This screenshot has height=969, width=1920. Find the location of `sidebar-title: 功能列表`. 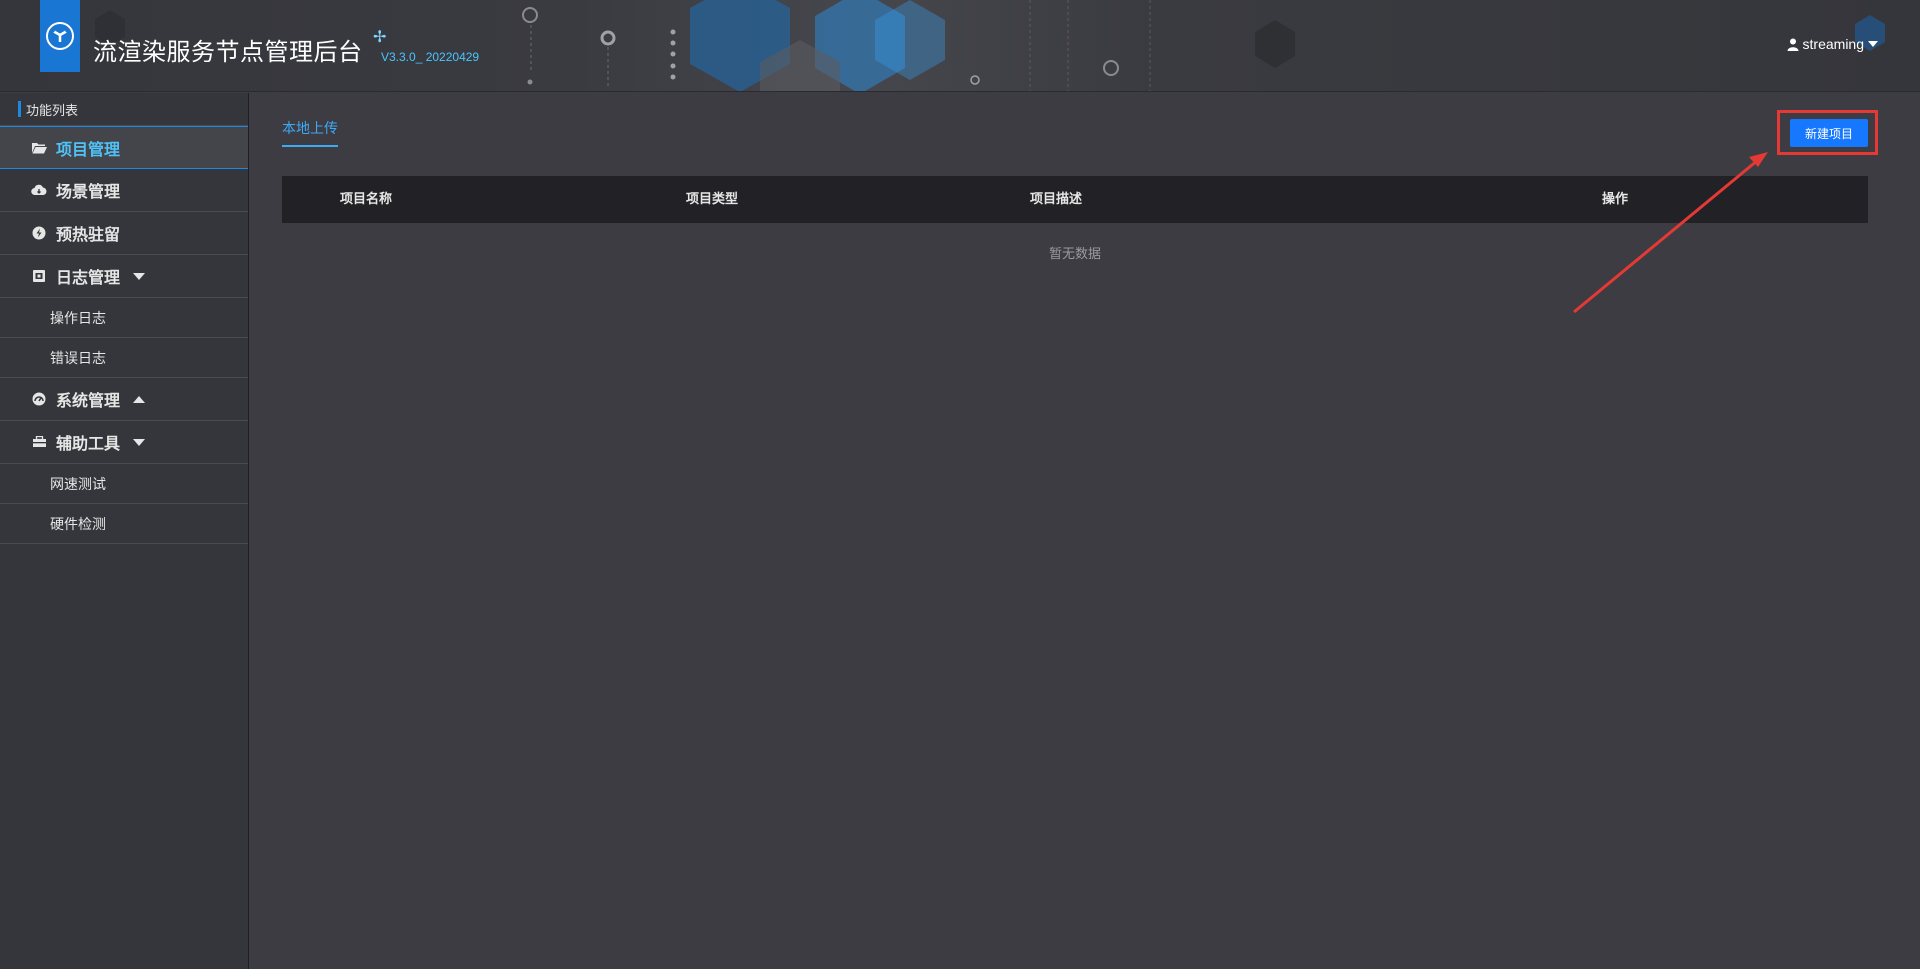

sidebar-title: 功能列表 is located at coordinates (52, 111).